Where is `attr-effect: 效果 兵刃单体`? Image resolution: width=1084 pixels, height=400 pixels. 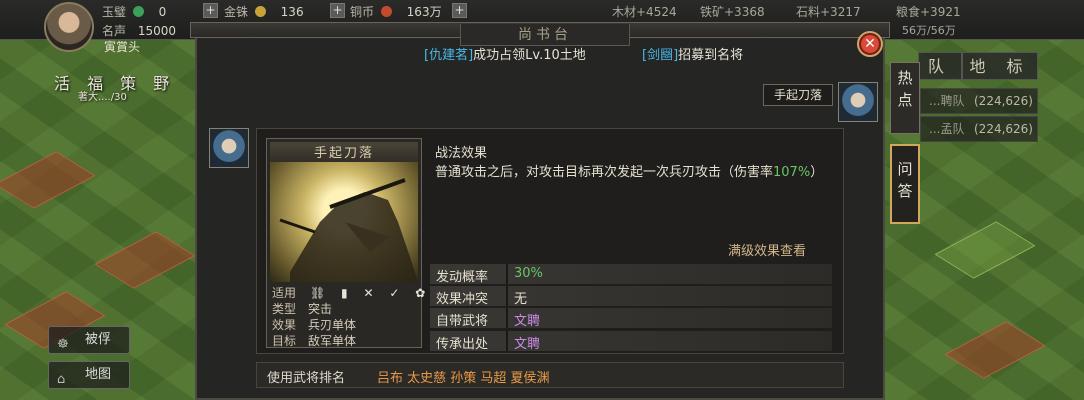
attr-effect: 效果 兵刃单体 is located at coordinates (314, 324).